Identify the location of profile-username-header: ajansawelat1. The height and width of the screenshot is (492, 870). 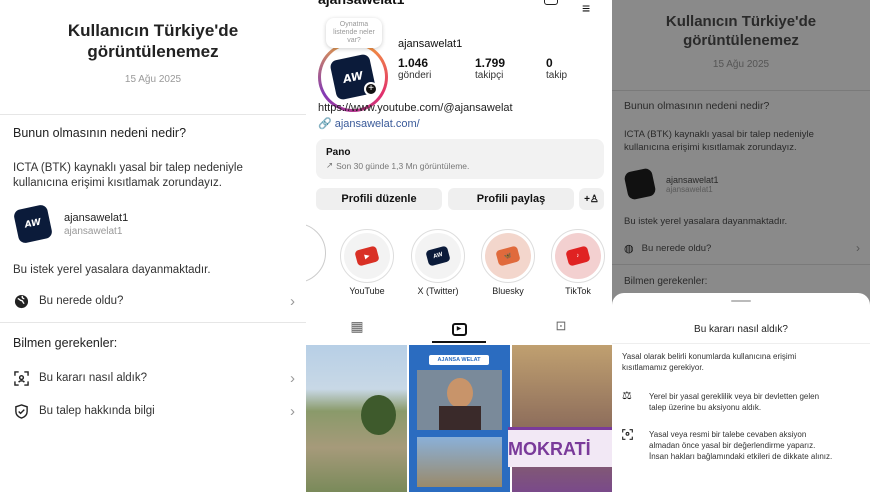
(361, 3).